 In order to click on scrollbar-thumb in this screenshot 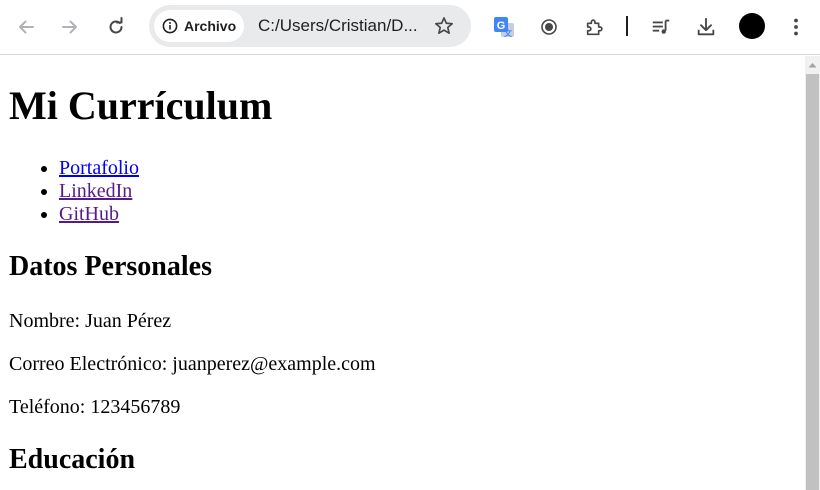, I will do `click(812, 282)`.